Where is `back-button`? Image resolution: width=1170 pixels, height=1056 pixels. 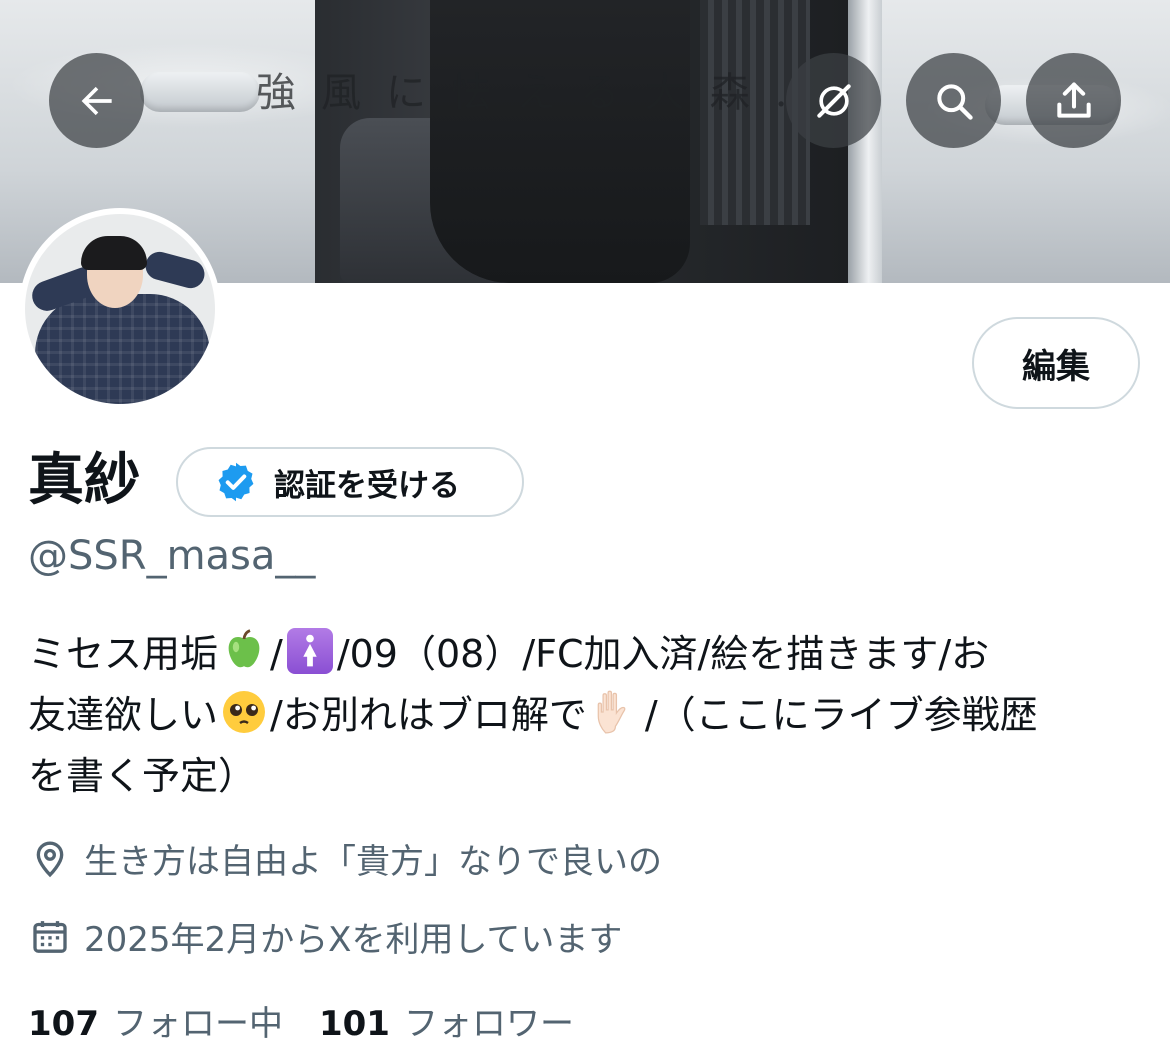
back-button is located at coordinates (96, 100).